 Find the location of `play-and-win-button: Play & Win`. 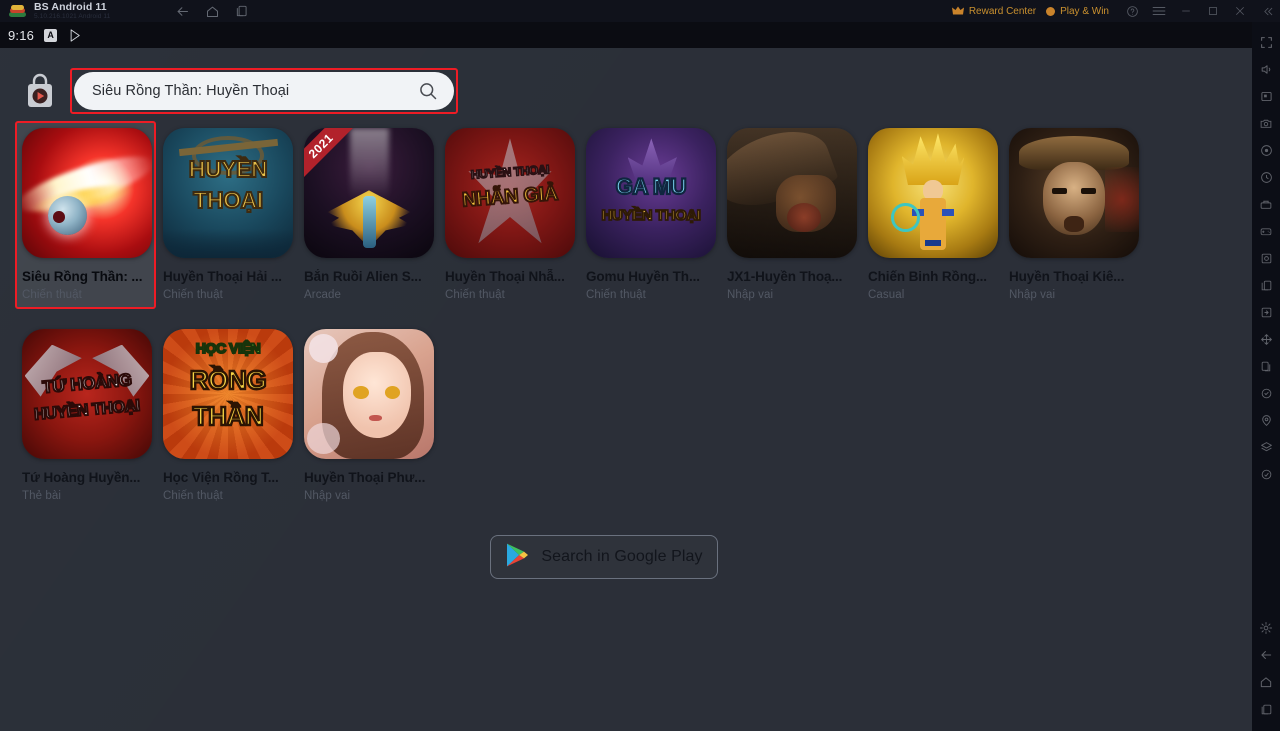

play-and-win-button: Play & Win is located at coordinates (1077, 11).